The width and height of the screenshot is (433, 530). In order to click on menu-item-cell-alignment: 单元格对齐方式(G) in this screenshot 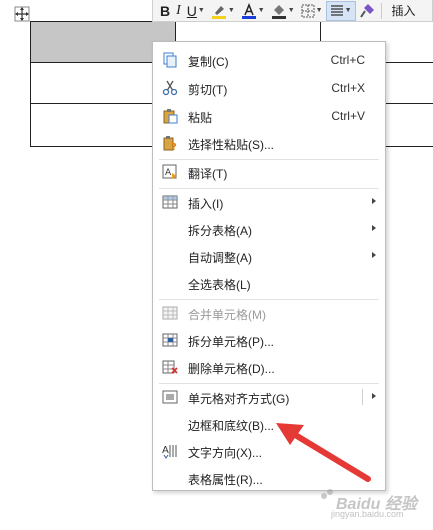, I will do `click(269, 397)`.